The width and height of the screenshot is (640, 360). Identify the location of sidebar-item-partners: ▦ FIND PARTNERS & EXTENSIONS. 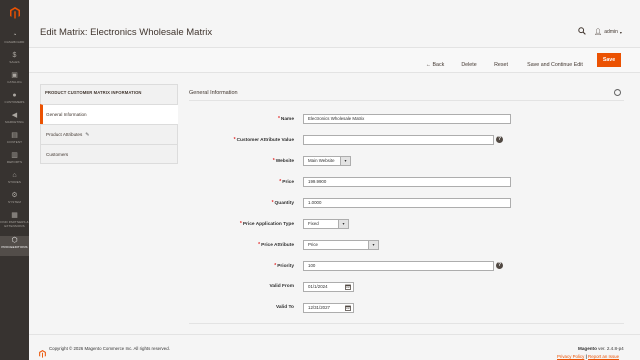
(14, 223).